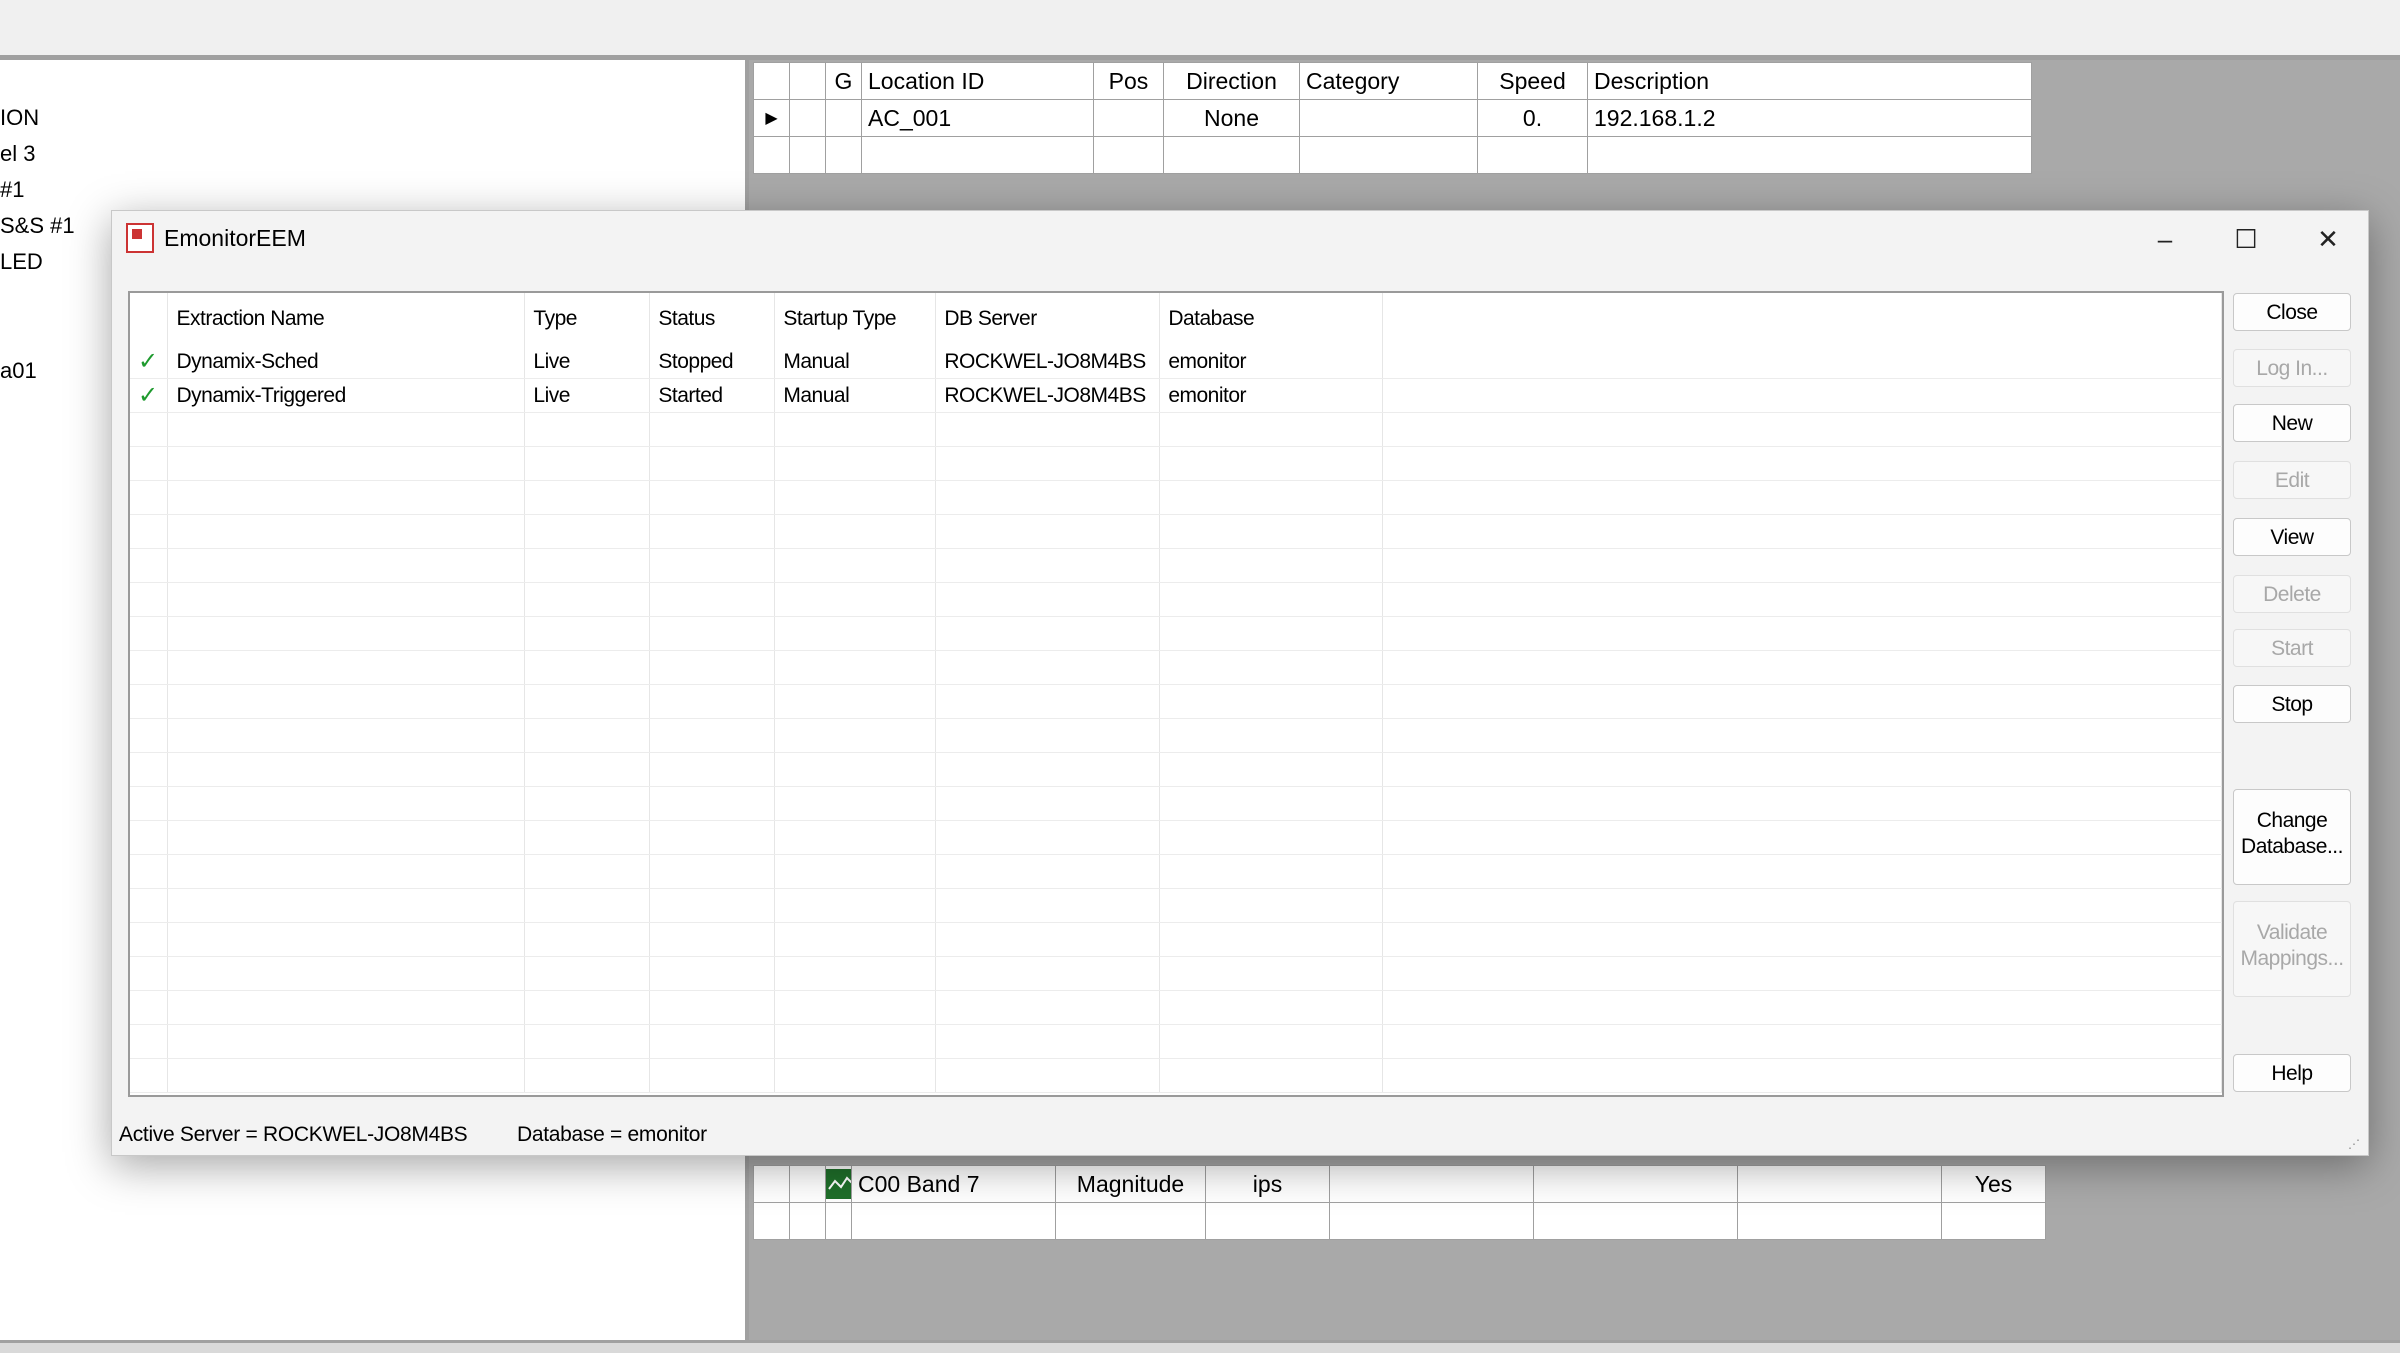 Image resolution: width=2400 pixels, height=1353 pixels. I want to click on tree-item: ION, so click(19, 118).